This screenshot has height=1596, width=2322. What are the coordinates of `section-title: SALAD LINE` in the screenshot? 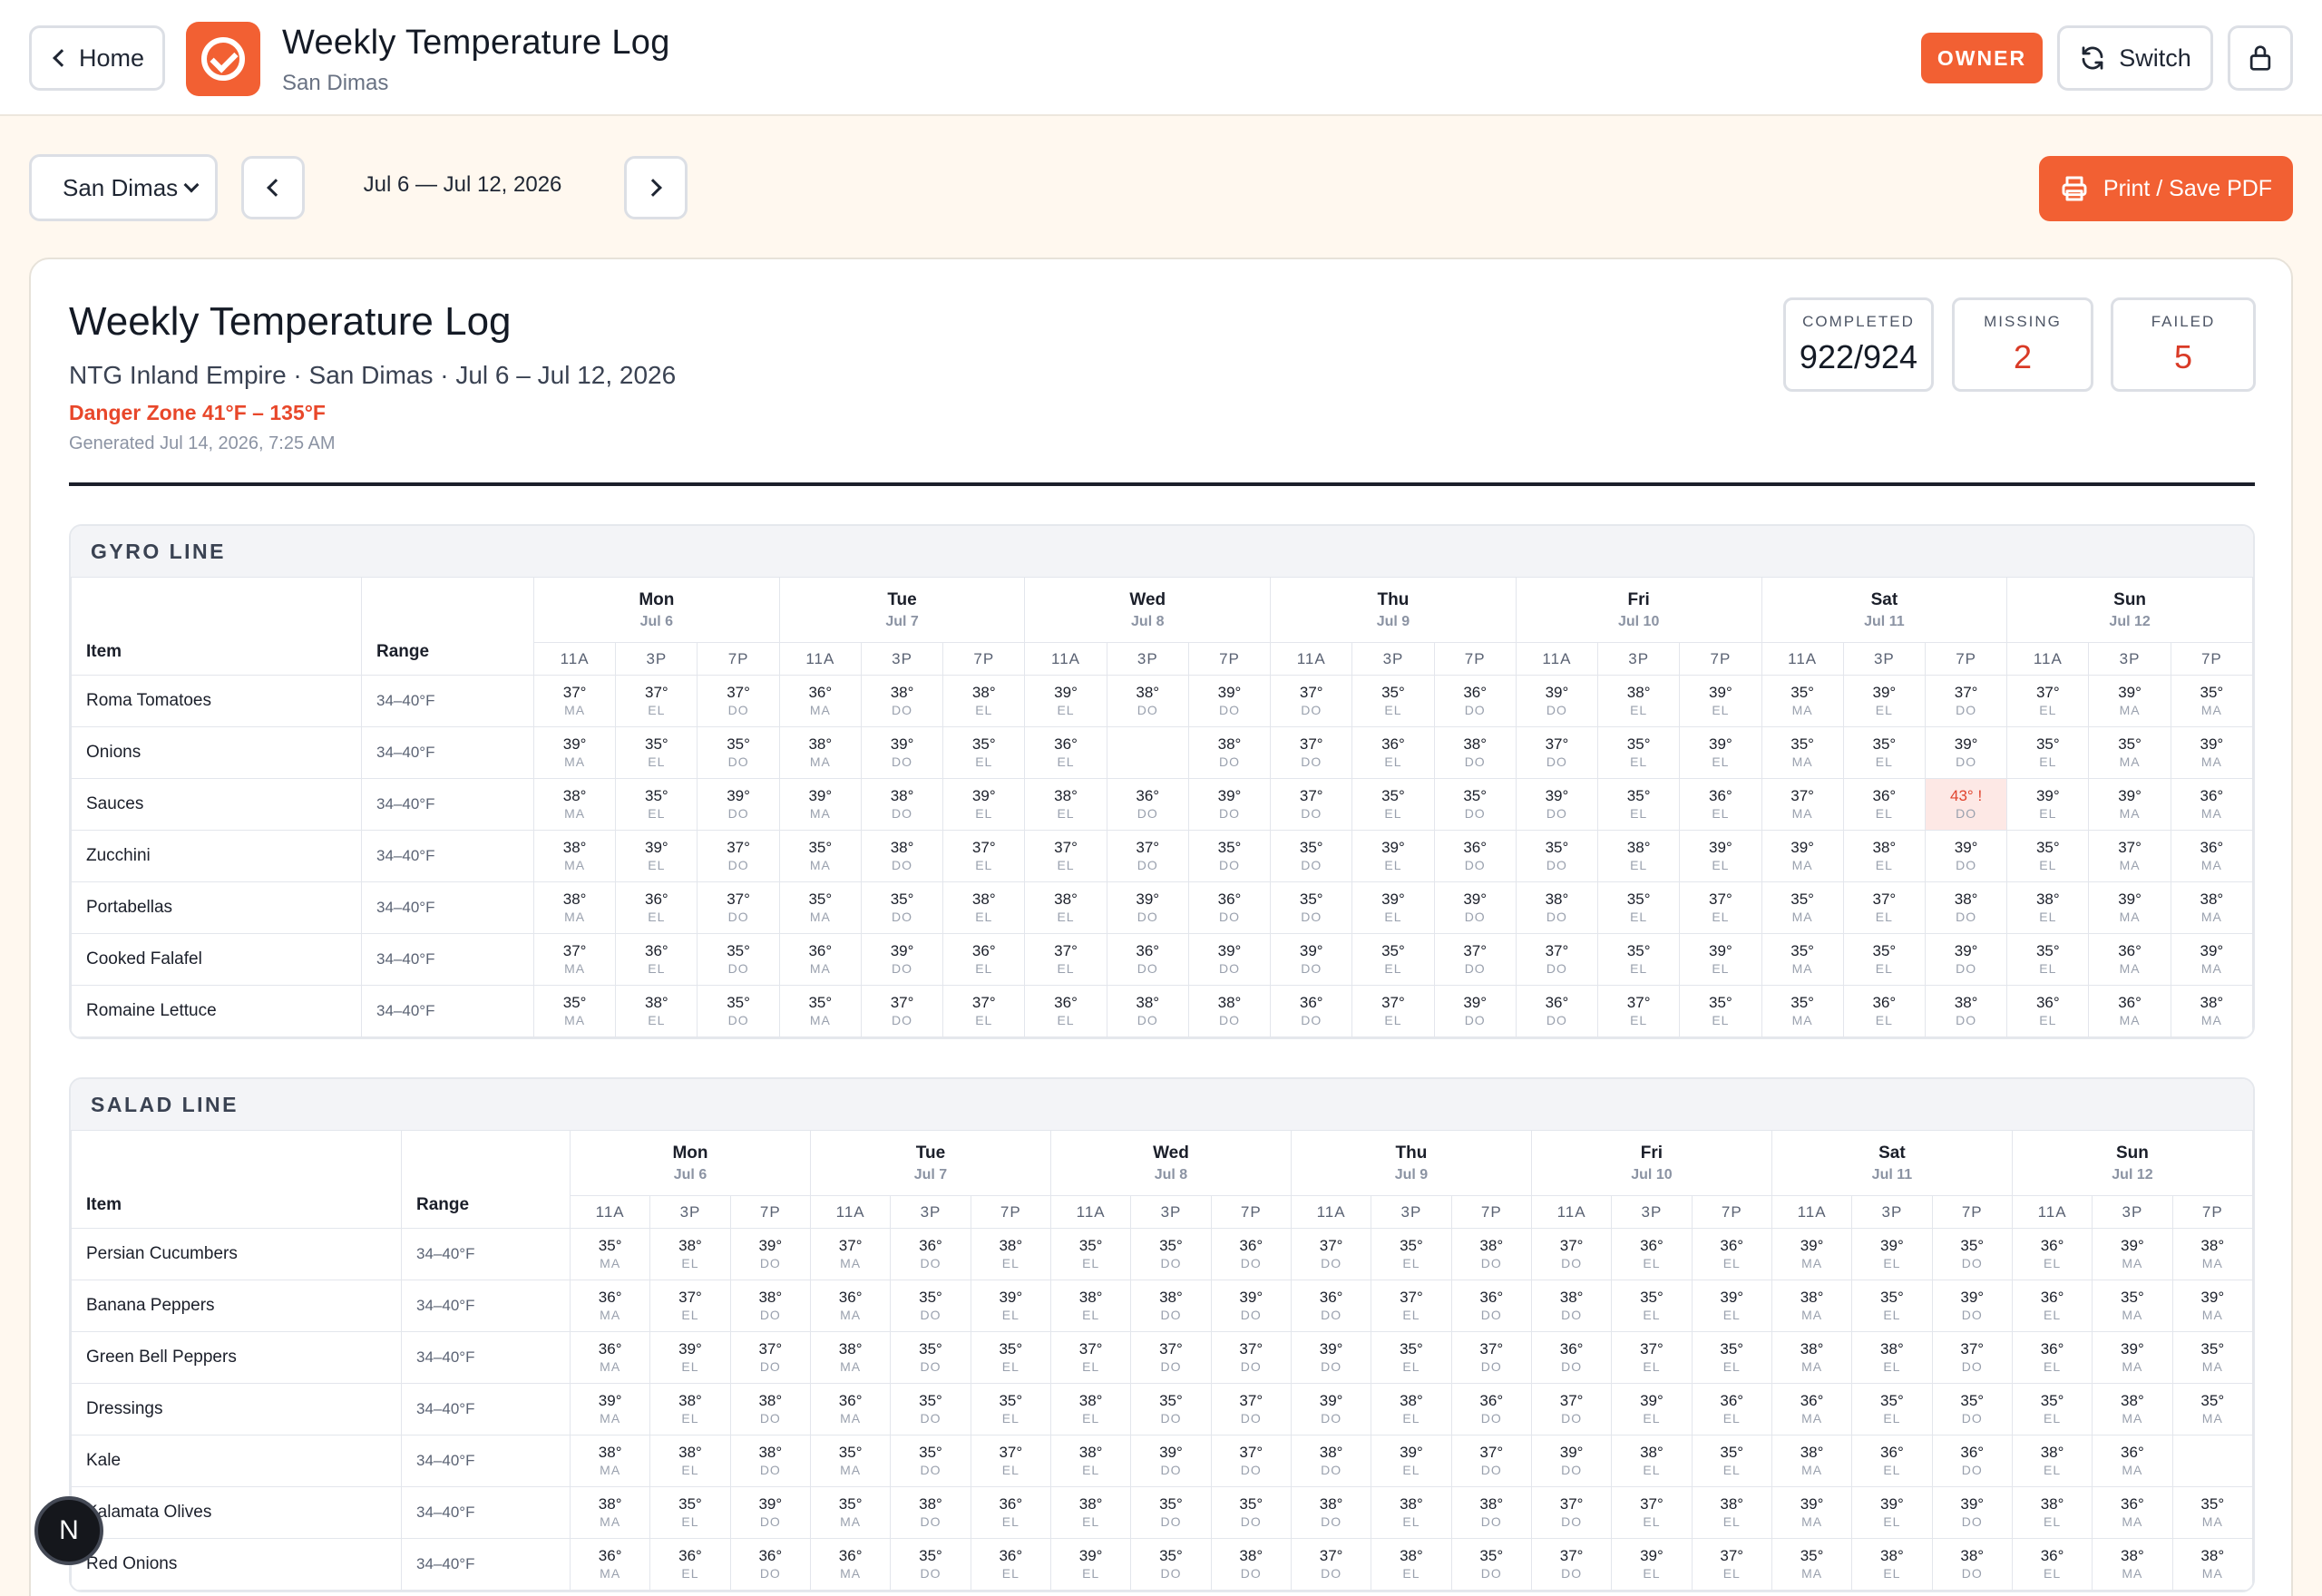 It's located at (1162, 1104).